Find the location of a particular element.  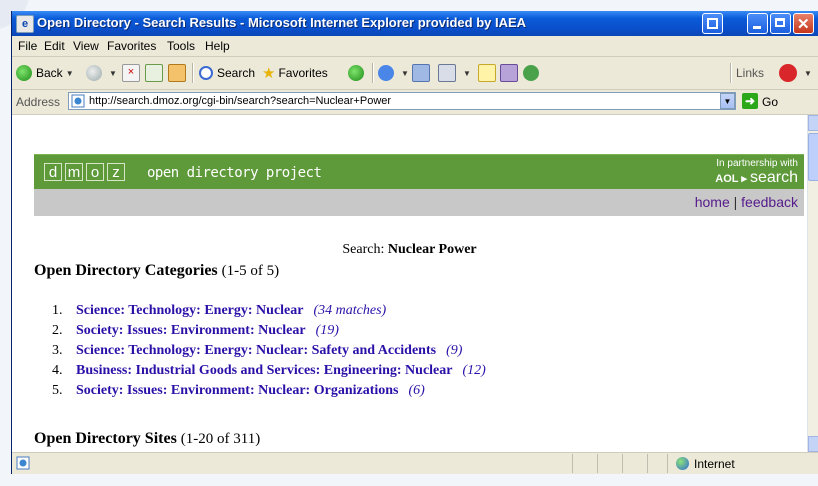

menu-tools: Tools is located at coordinates (181, 46).